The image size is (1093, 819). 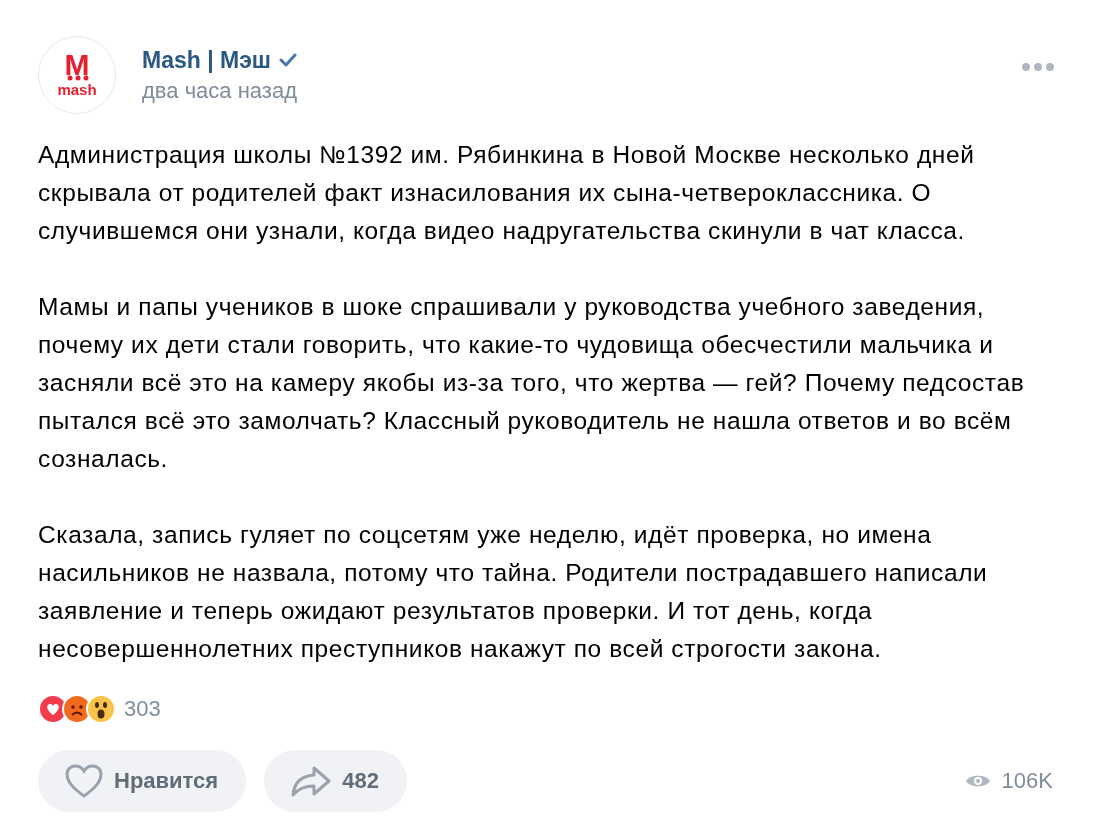 What do you see at coordinates (101, 709) in the screenshot?
I see `surprised-face-icon` at bounding box center [101, 709].